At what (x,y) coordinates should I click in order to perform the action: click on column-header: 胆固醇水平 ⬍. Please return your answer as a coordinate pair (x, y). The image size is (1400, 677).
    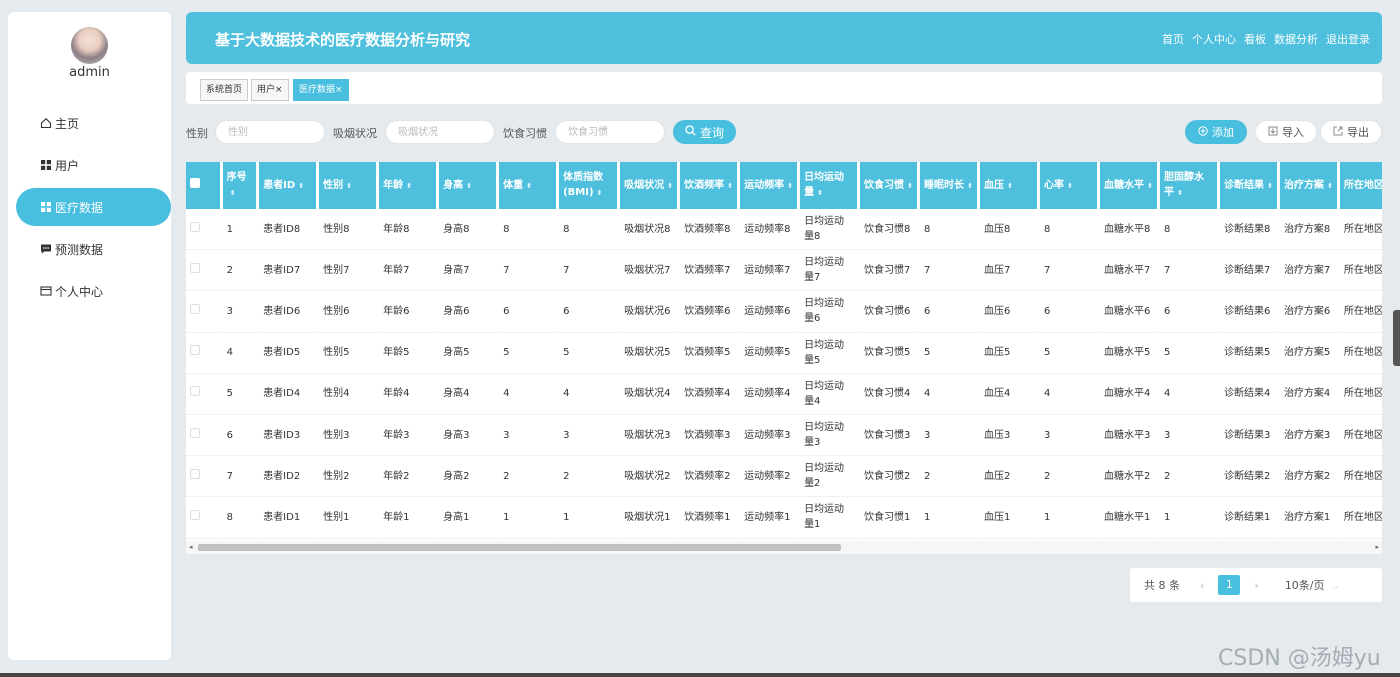
    Looking at the image, I should click on (1189, 185).